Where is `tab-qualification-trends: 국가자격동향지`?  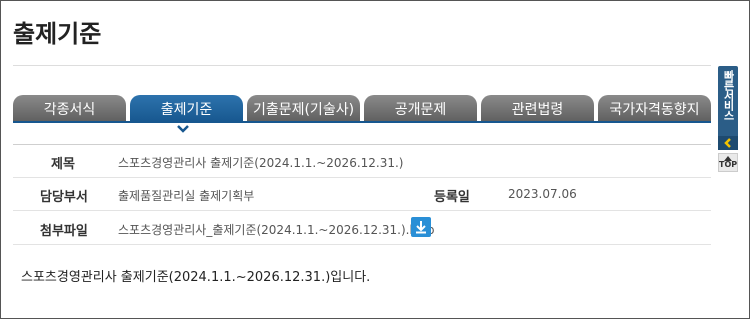
tab-qualification-trends: 국가자격동향지 is located at coordinates (654, 108).